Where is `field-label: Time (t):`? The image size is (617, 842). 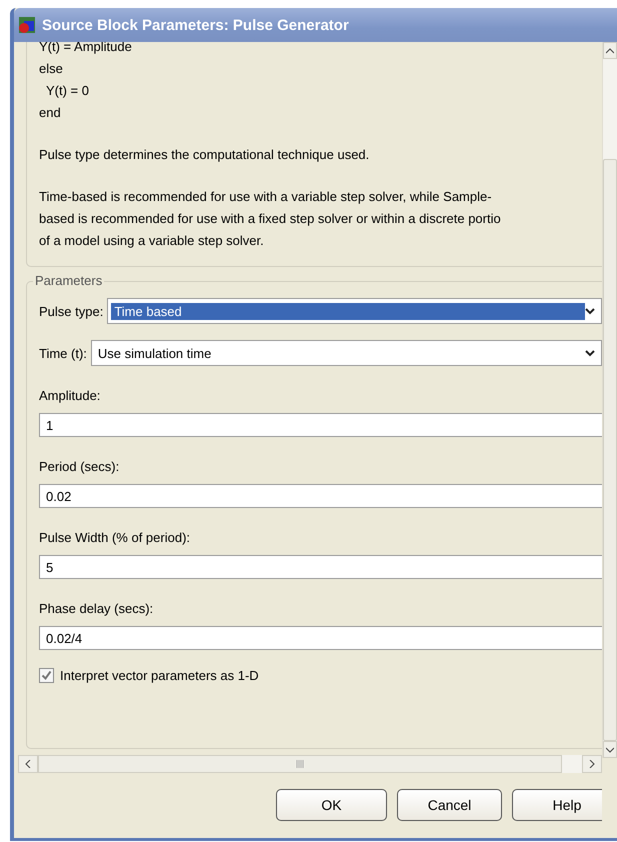
field-label: Time (t): is located at coordinates (63, 353).